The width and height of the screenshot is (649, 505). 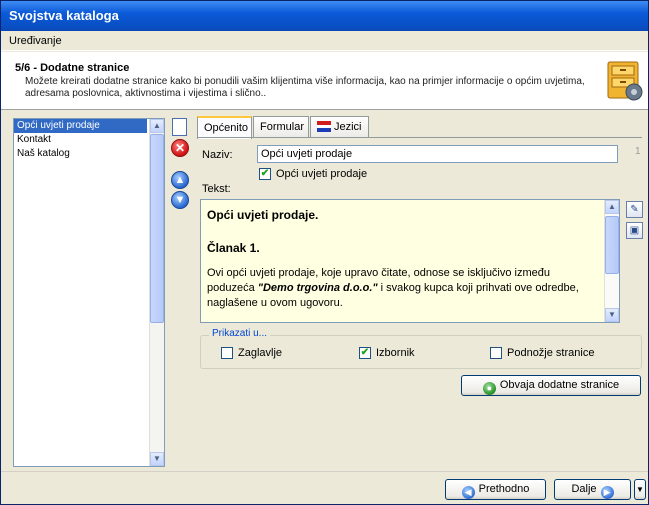 What do you see at coordinates (260, 353) in the screenshot?
I see `header-checkbox-label: Zaglavlje` at bounding box center [260, 353].